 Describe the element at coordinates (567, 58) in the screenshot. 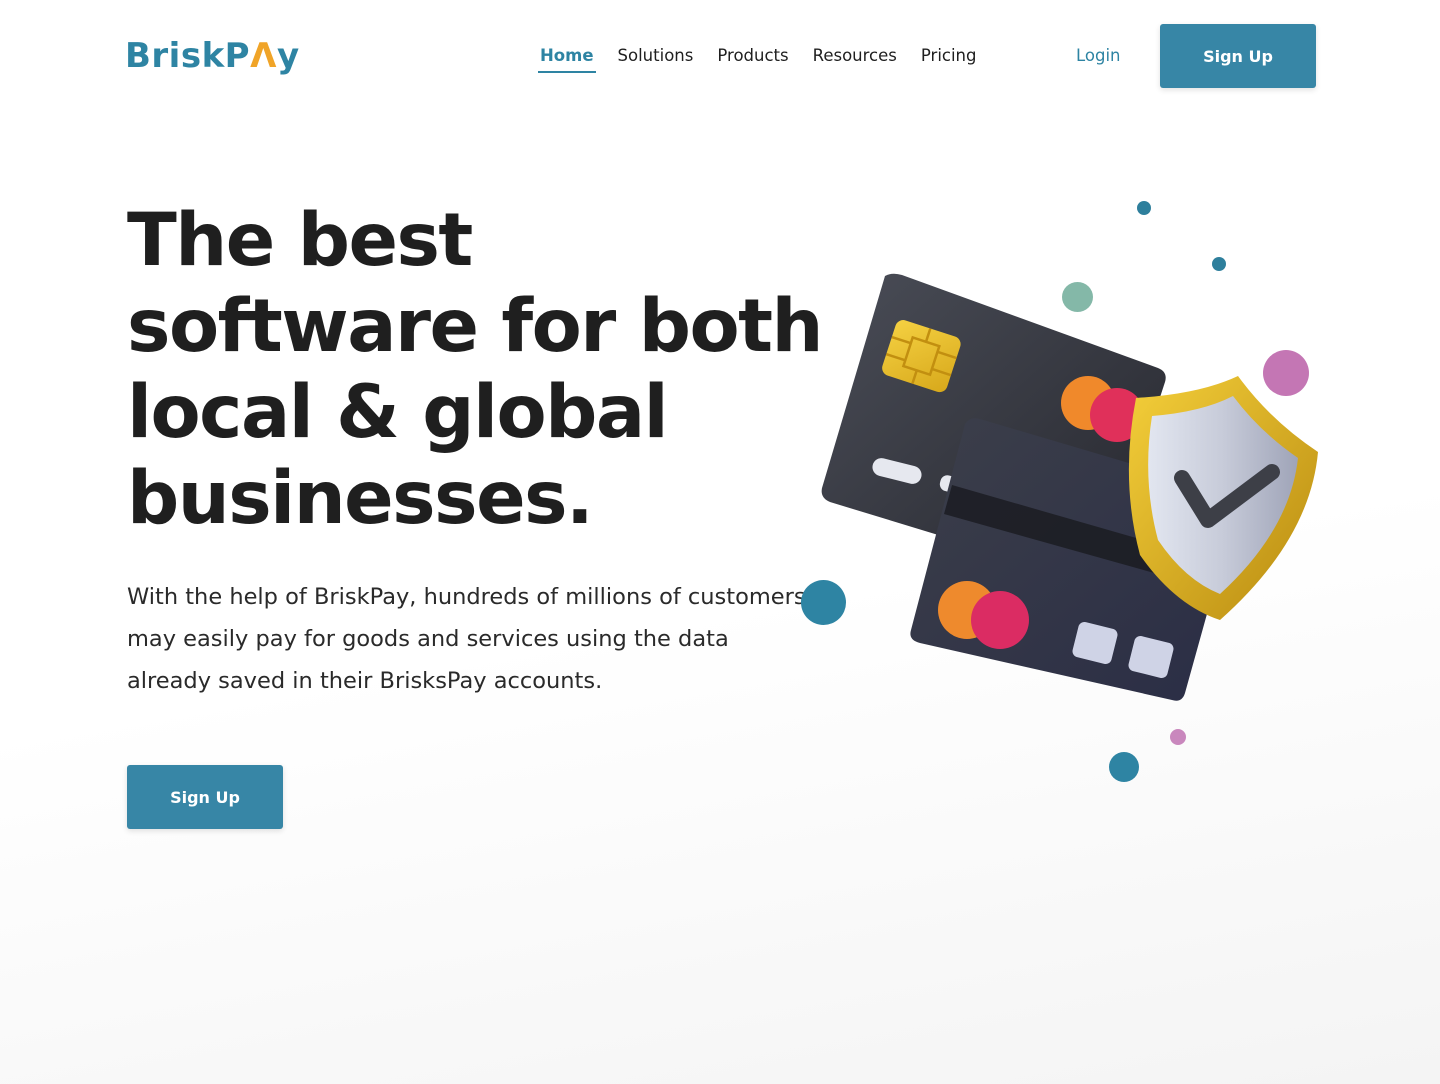

I see `nav-item-home: Home` at that location.